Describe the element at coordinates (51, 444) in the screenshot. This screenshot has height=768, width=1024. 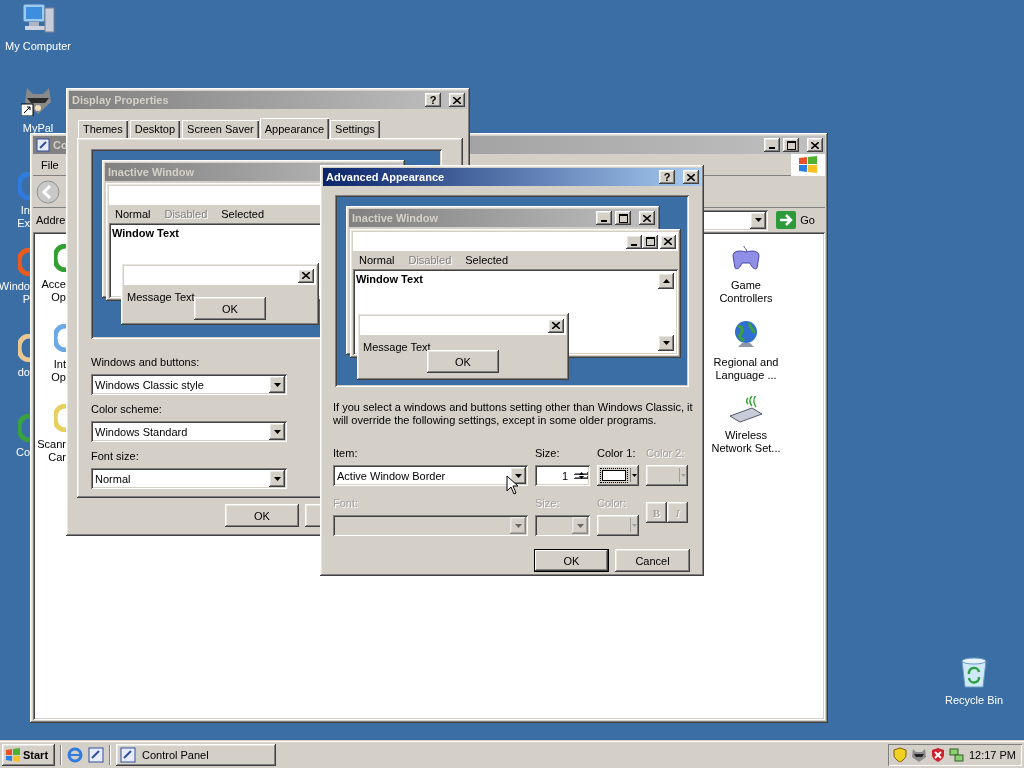
I see `item-label: Scanr` at that location.